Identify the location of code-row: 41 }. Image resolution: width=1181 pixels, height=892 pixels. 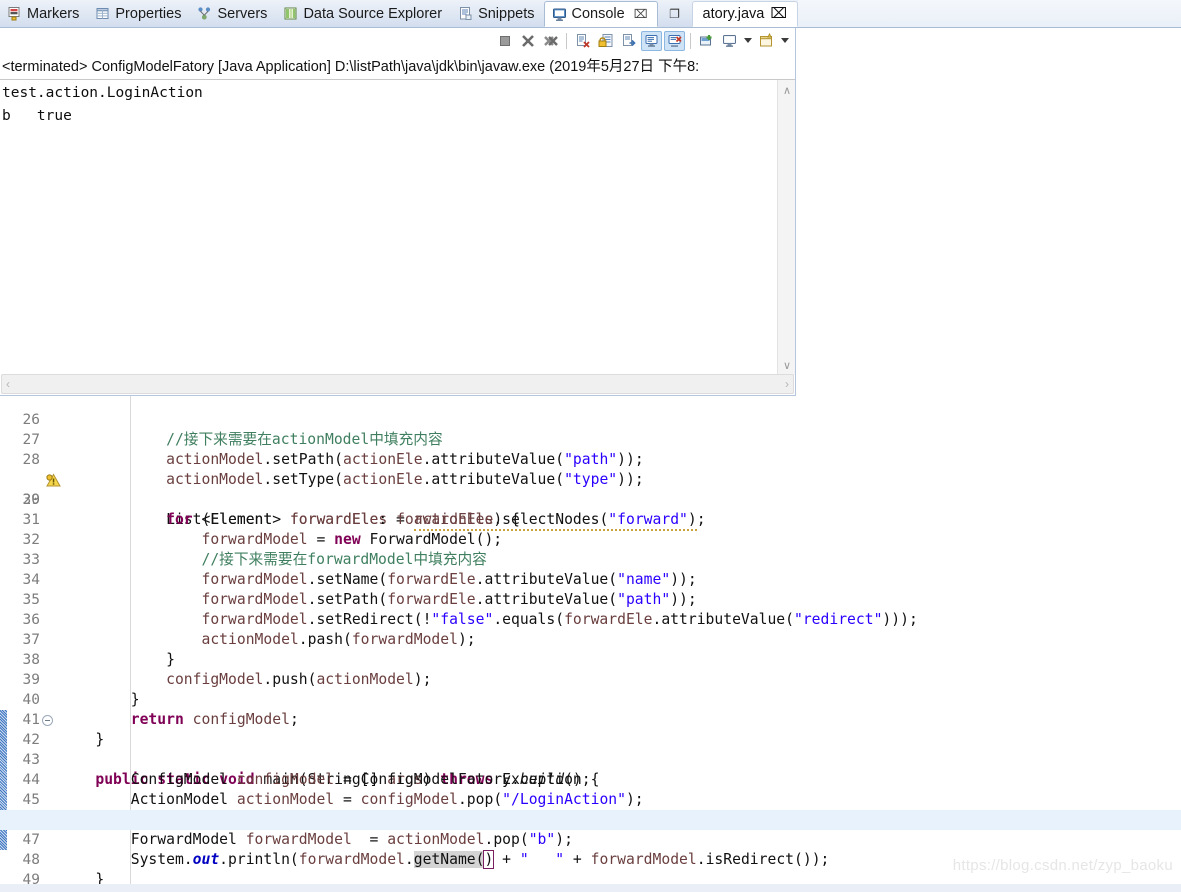
(590, 719).